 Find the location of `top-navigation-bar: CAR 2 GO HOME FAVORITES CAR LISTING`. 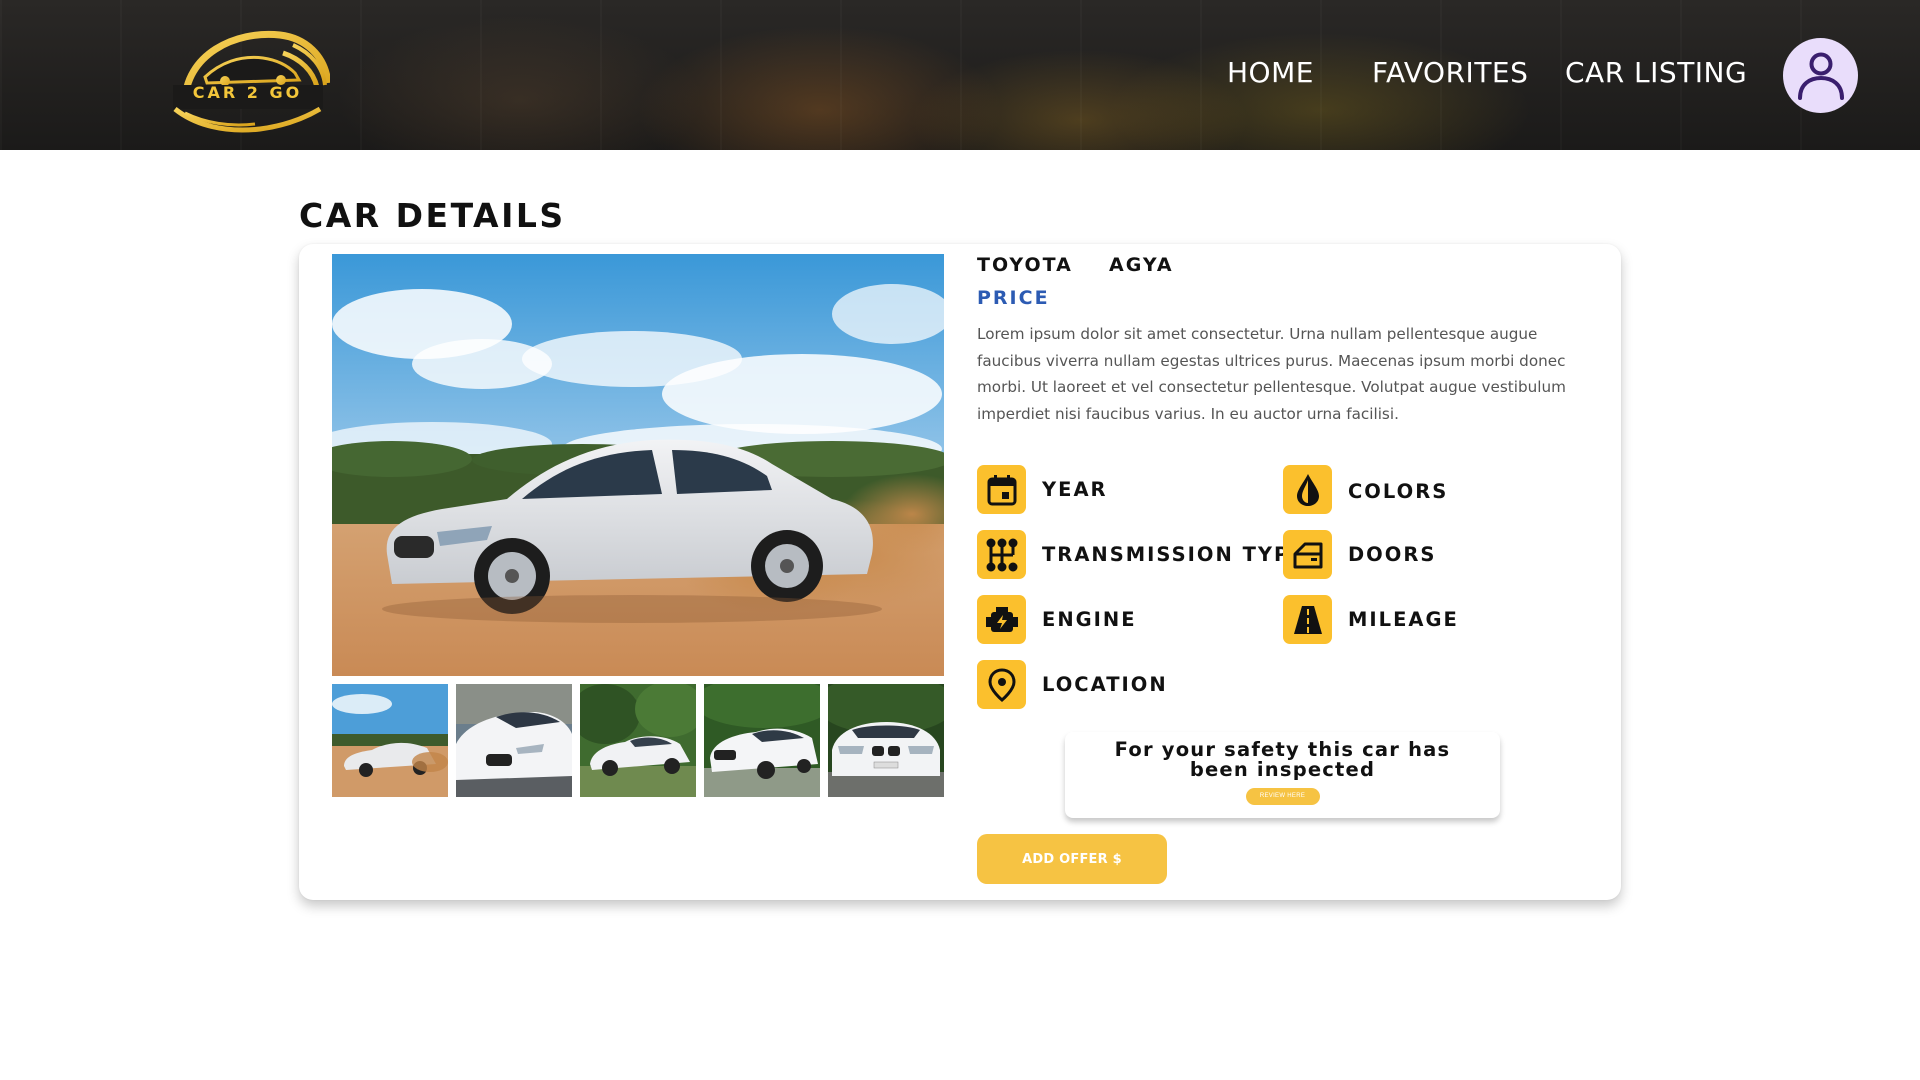

top-navigation-bar: CAR 2 GO HOME FAVORITES CAR LISTING is located at coordinates (960, 75).